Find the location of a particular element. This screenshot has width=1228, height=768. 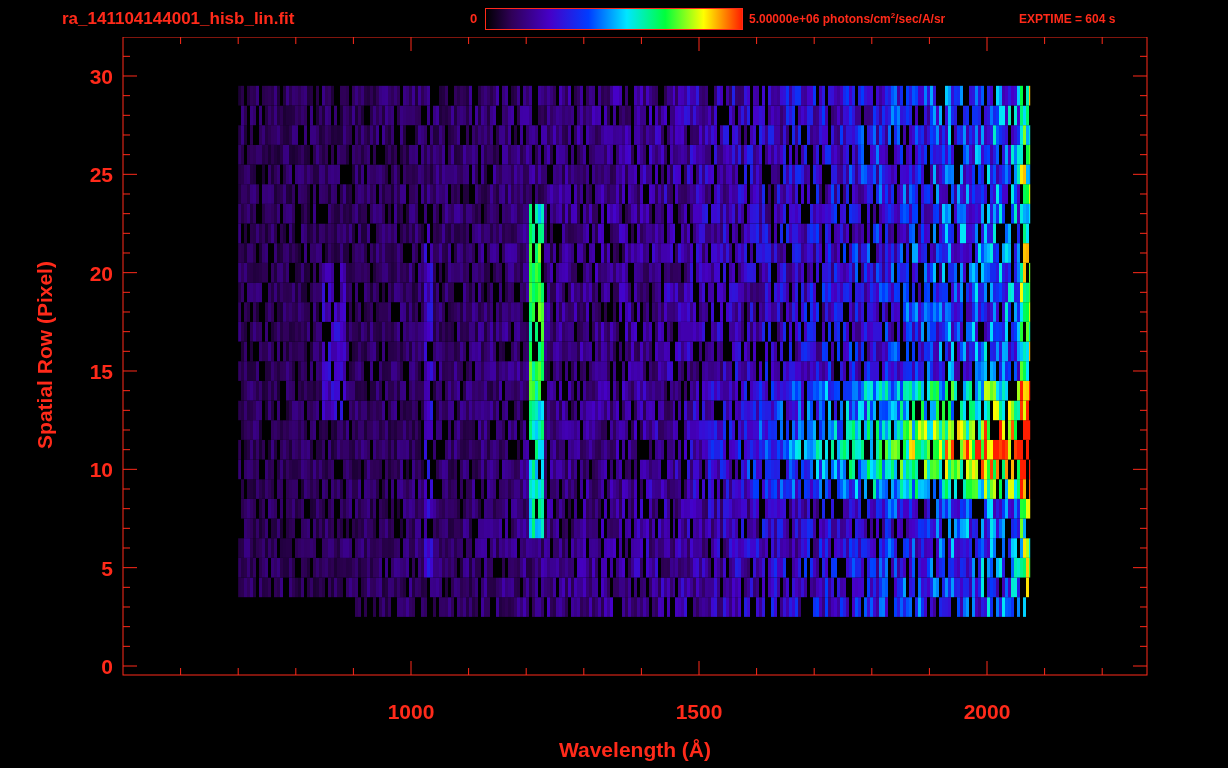

file-title: ra_141104144001_hisb_lin.fit is located at coordinates (179, 18).